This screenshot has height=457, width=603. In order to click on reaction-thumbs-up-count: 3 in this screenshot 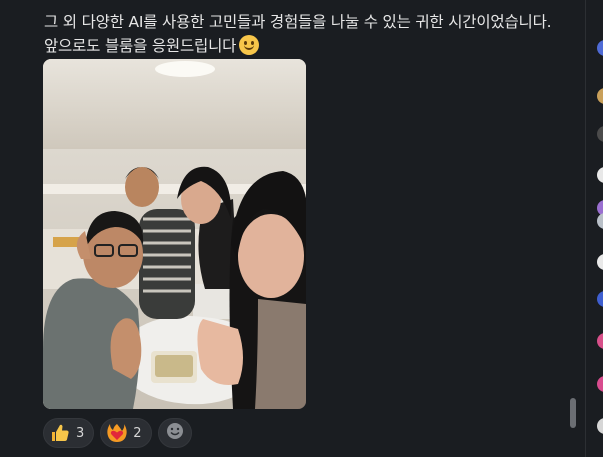, I will do `click(80, 433)`.